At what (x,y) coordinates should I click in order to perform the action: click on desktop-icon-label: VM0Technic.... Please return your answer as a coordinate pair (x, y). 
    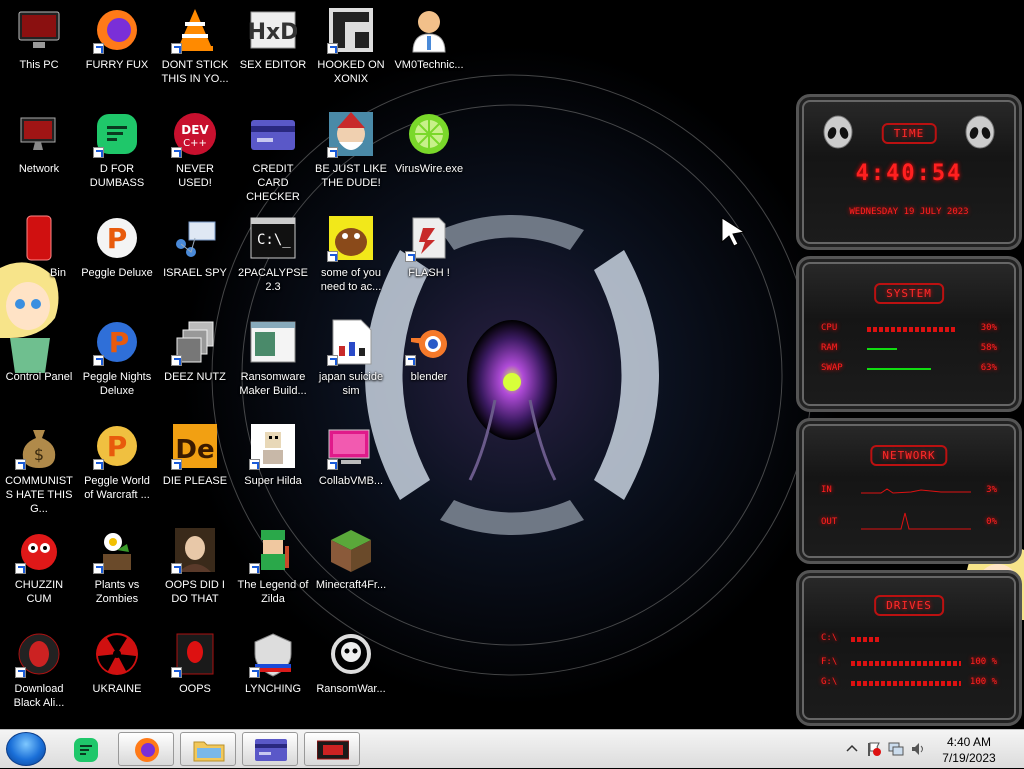
    Looking at the image, I should click on (429, 65).